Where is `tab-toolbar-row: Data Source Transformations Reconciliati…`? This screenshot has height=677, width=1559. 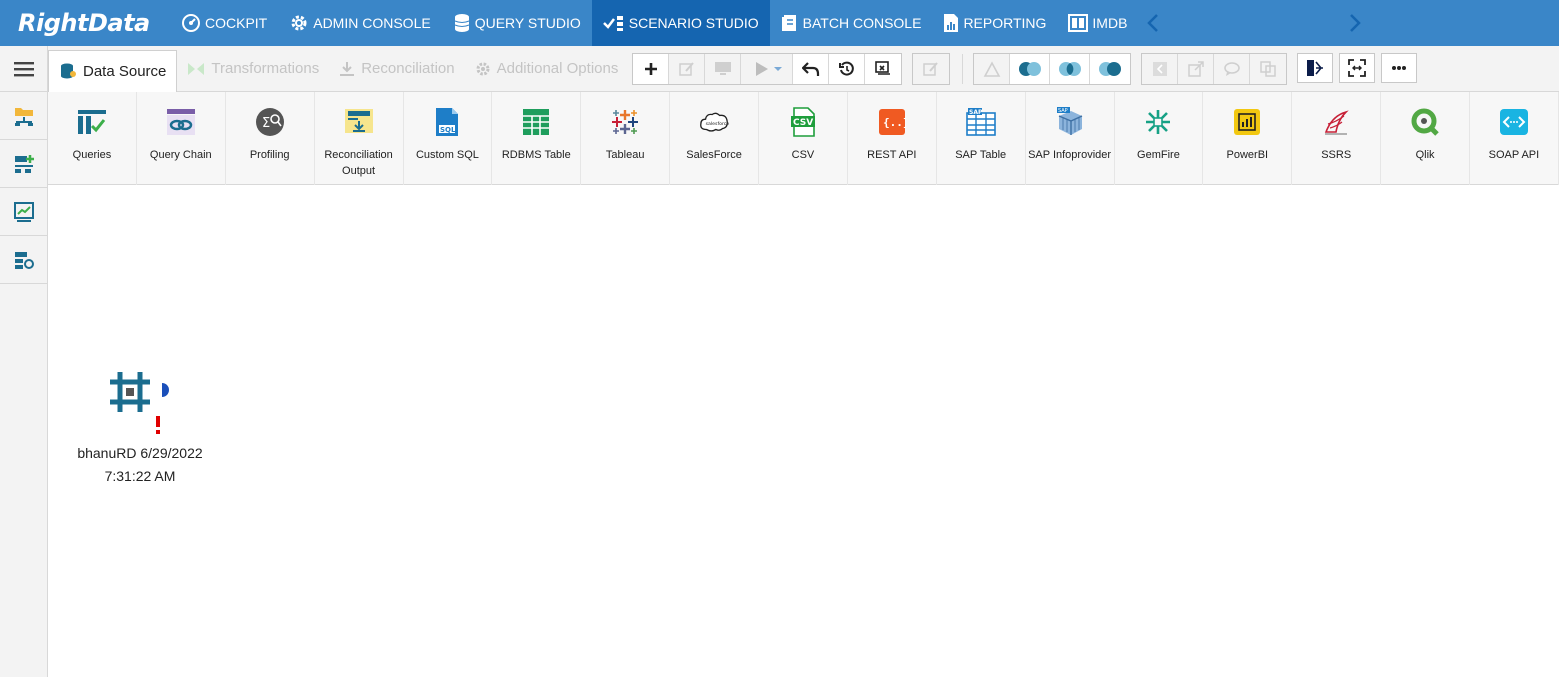 tab-toolbar-row: Data Source Transformations Reconciliati… is located at coordinates (803, 69).